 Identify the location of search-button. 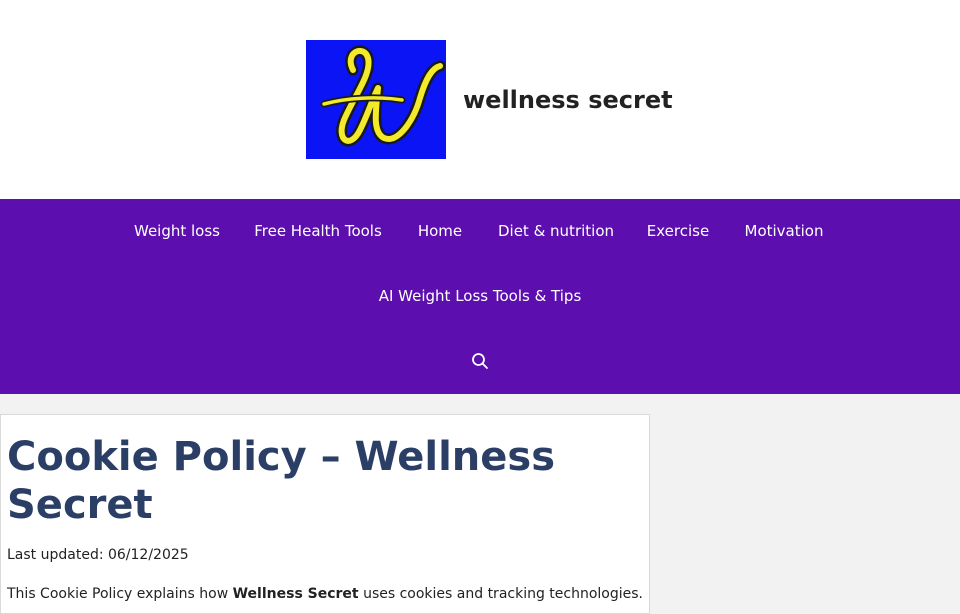
(480, 361).